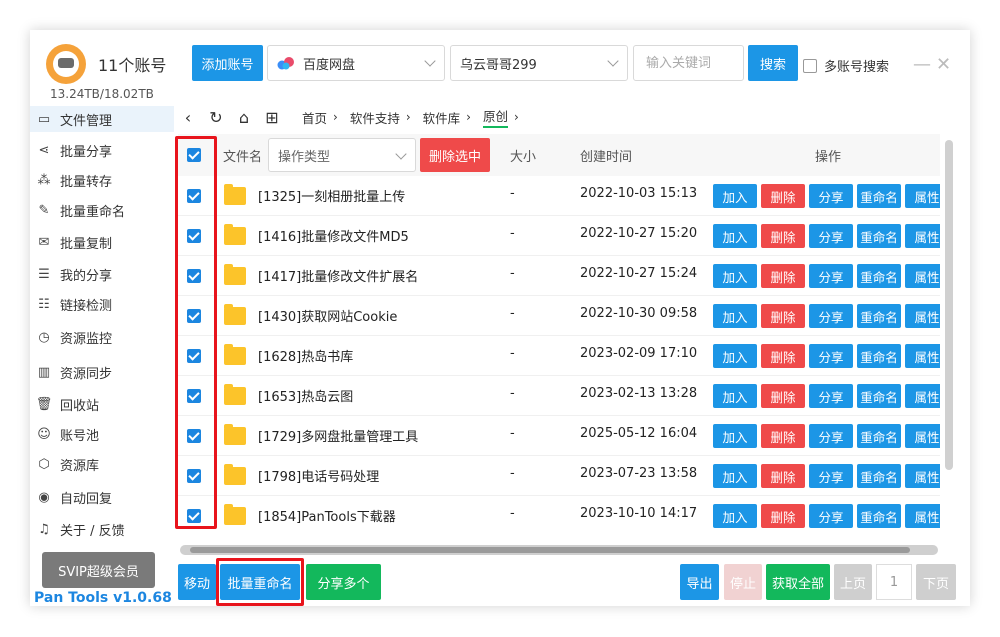 The width and height of the screenshot is (1000, 637). What do you see at coordinates (227, 63) in the screenshot?
I see `add-account-button: 添加账号` at bounding box center [227, 63].